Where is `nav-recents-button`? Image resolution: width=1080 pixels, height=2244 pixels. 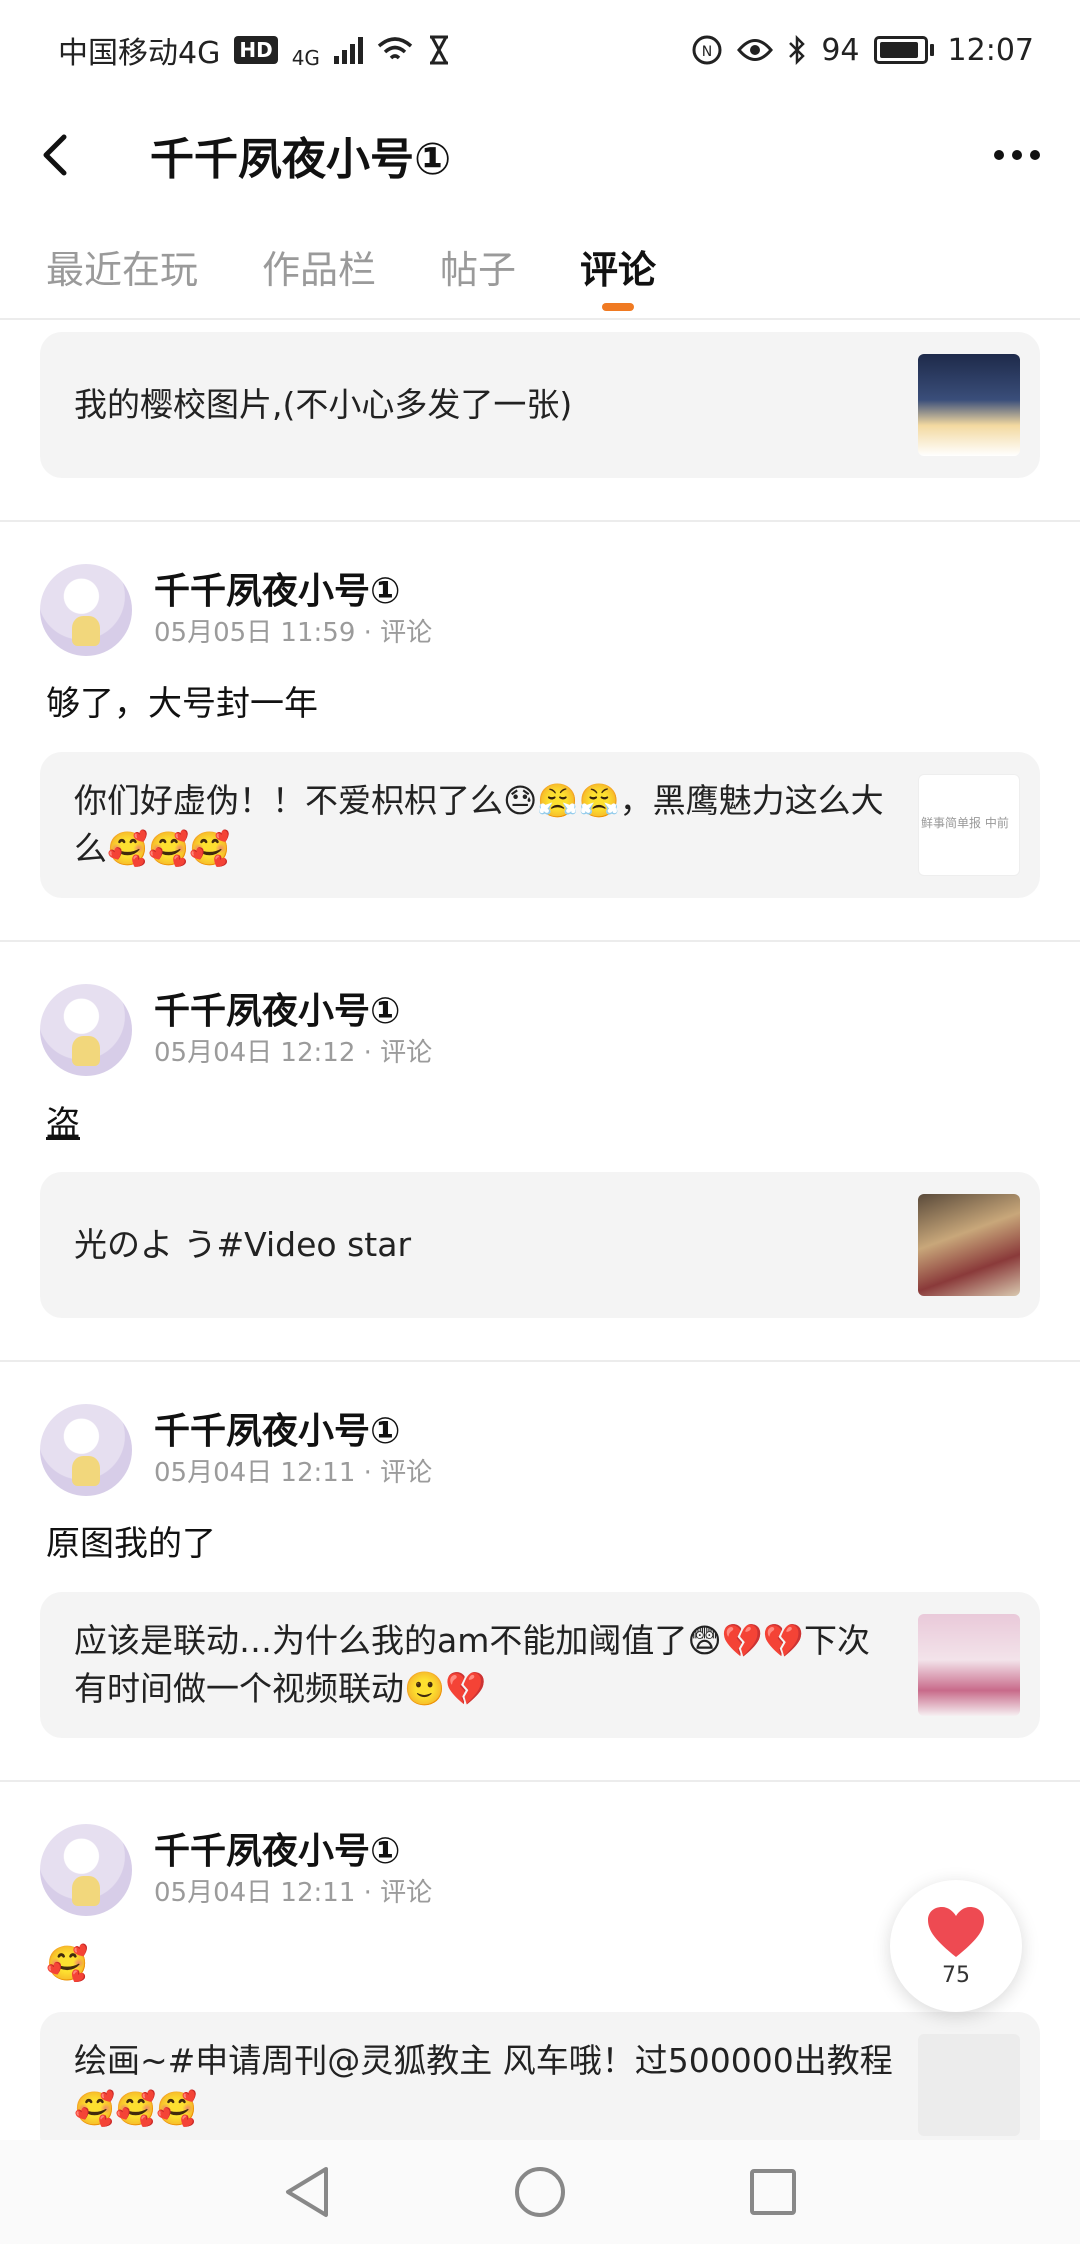 nav-recents-button is located at coordinates (773, 2192).